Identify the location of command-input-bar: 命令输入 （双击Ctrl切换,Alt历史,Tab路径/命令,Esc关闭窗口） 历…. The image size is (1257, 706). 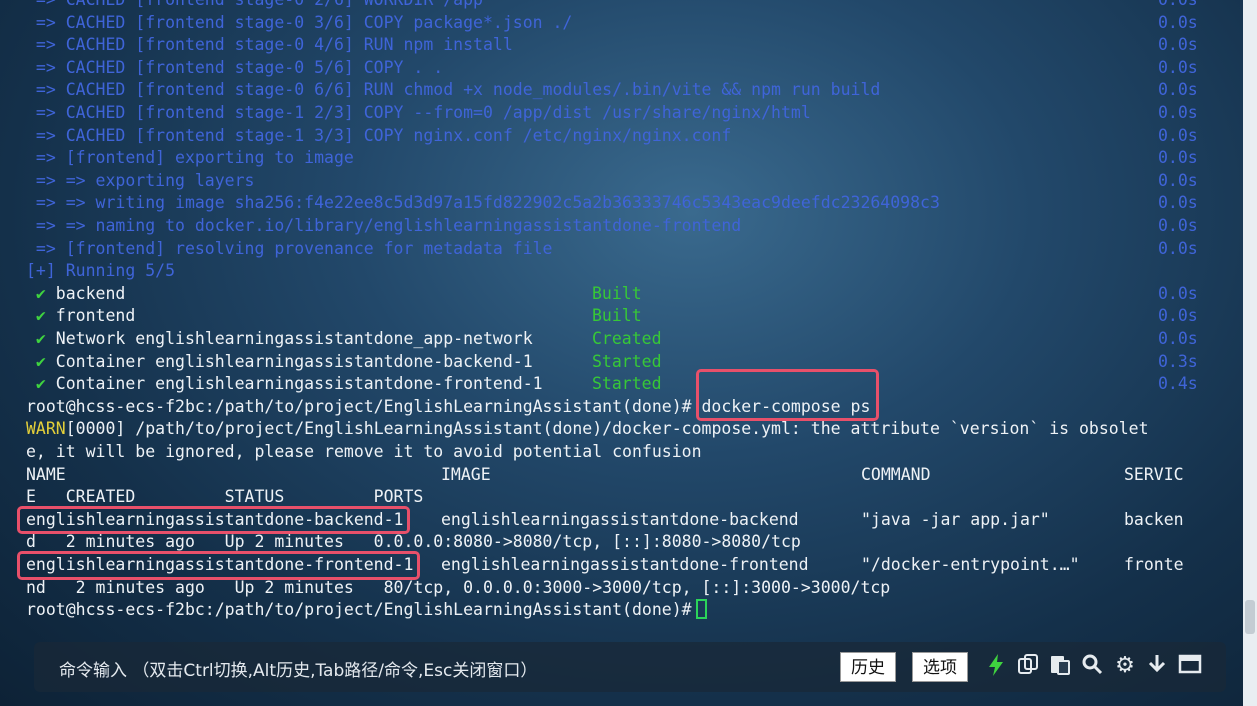
(630, 667).